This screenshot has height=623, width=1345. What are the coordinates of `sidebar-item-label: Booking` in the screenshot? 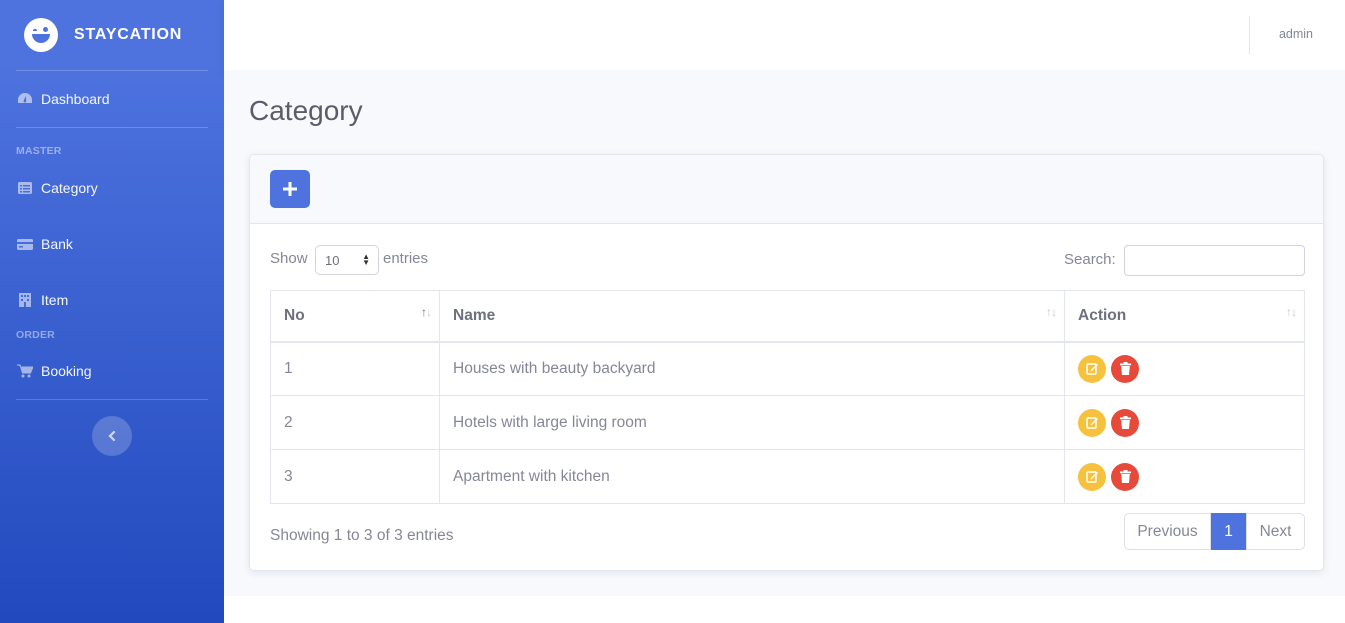 It's located at (66, 371).